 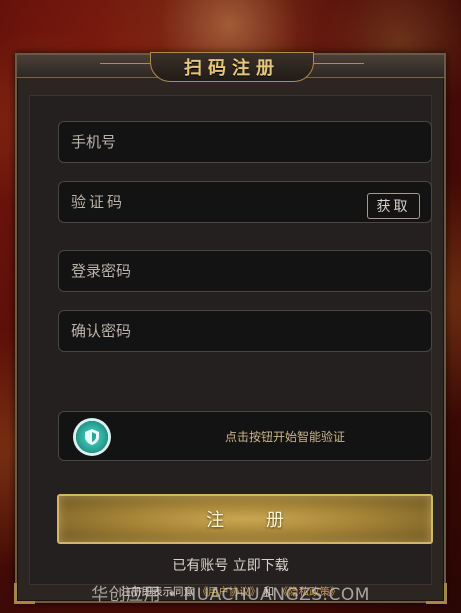 I want to click on title-ornament-right, so click(x=339, y=63).